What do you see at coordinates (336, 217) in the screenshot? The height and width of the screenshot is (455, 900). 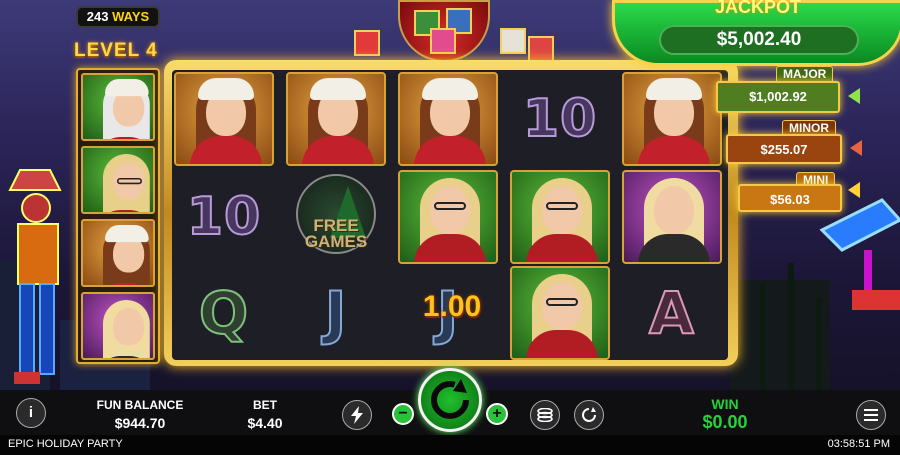 I see `reel-symbol-free-games: FREE GAMES` at bounding box center [336, 217].